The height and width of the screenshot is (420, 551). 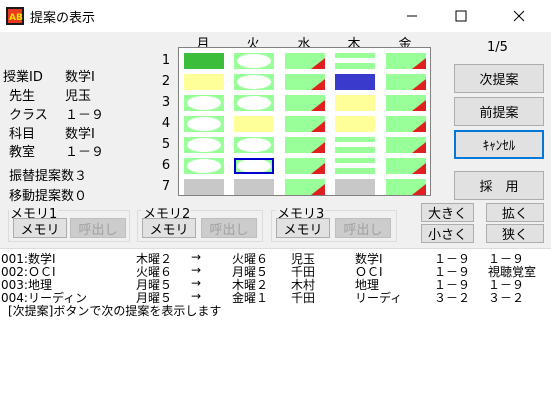 I want to click on proposal-row: 002:ＯＣⅠ 火曜６ → 月曜５ 千田 ＯＣⅠ １－９ 視聴覚室, so click(x=275, y=271).